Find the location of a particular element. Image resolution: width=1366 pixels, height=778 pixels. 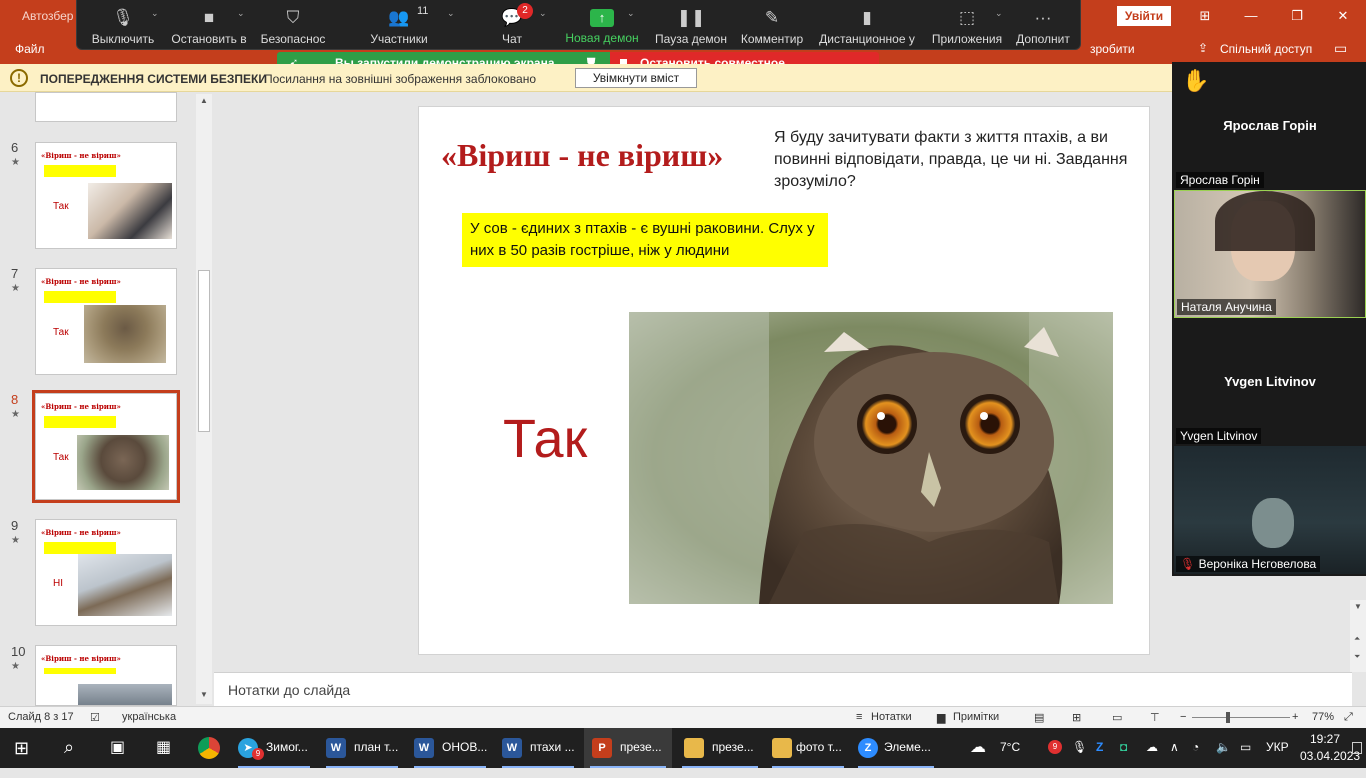

slide-thumbnail-8: «Віриш - не віриш» Так is located at coordinates (106, 446).